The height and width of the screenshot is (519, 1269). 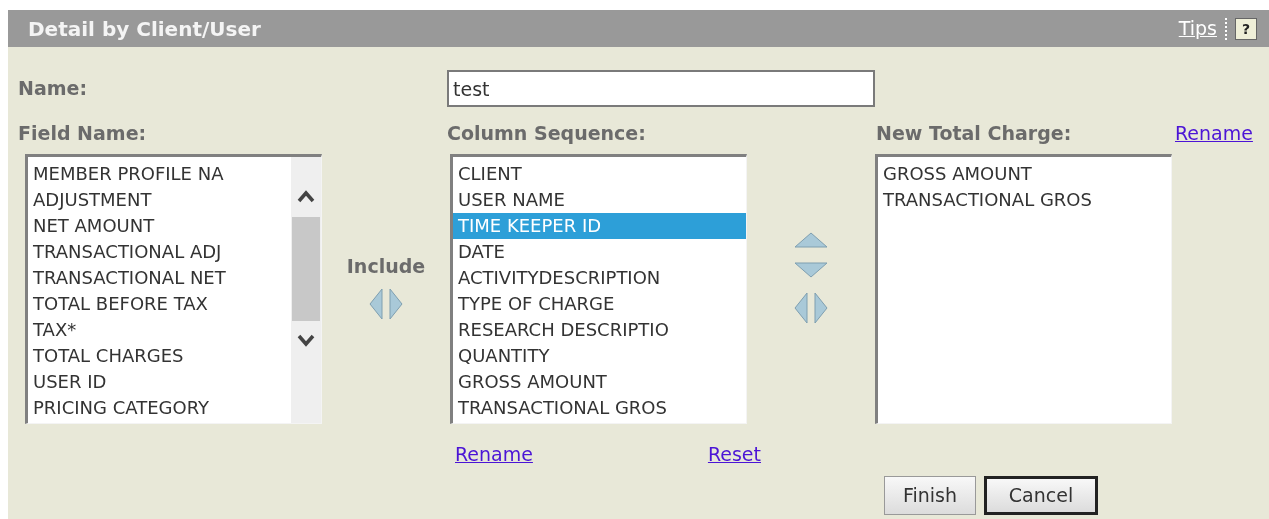 What do you see at coordinates (1246, 28) in the screenshot?
I see `help-button: ?` at bounding box center [1246, 28].